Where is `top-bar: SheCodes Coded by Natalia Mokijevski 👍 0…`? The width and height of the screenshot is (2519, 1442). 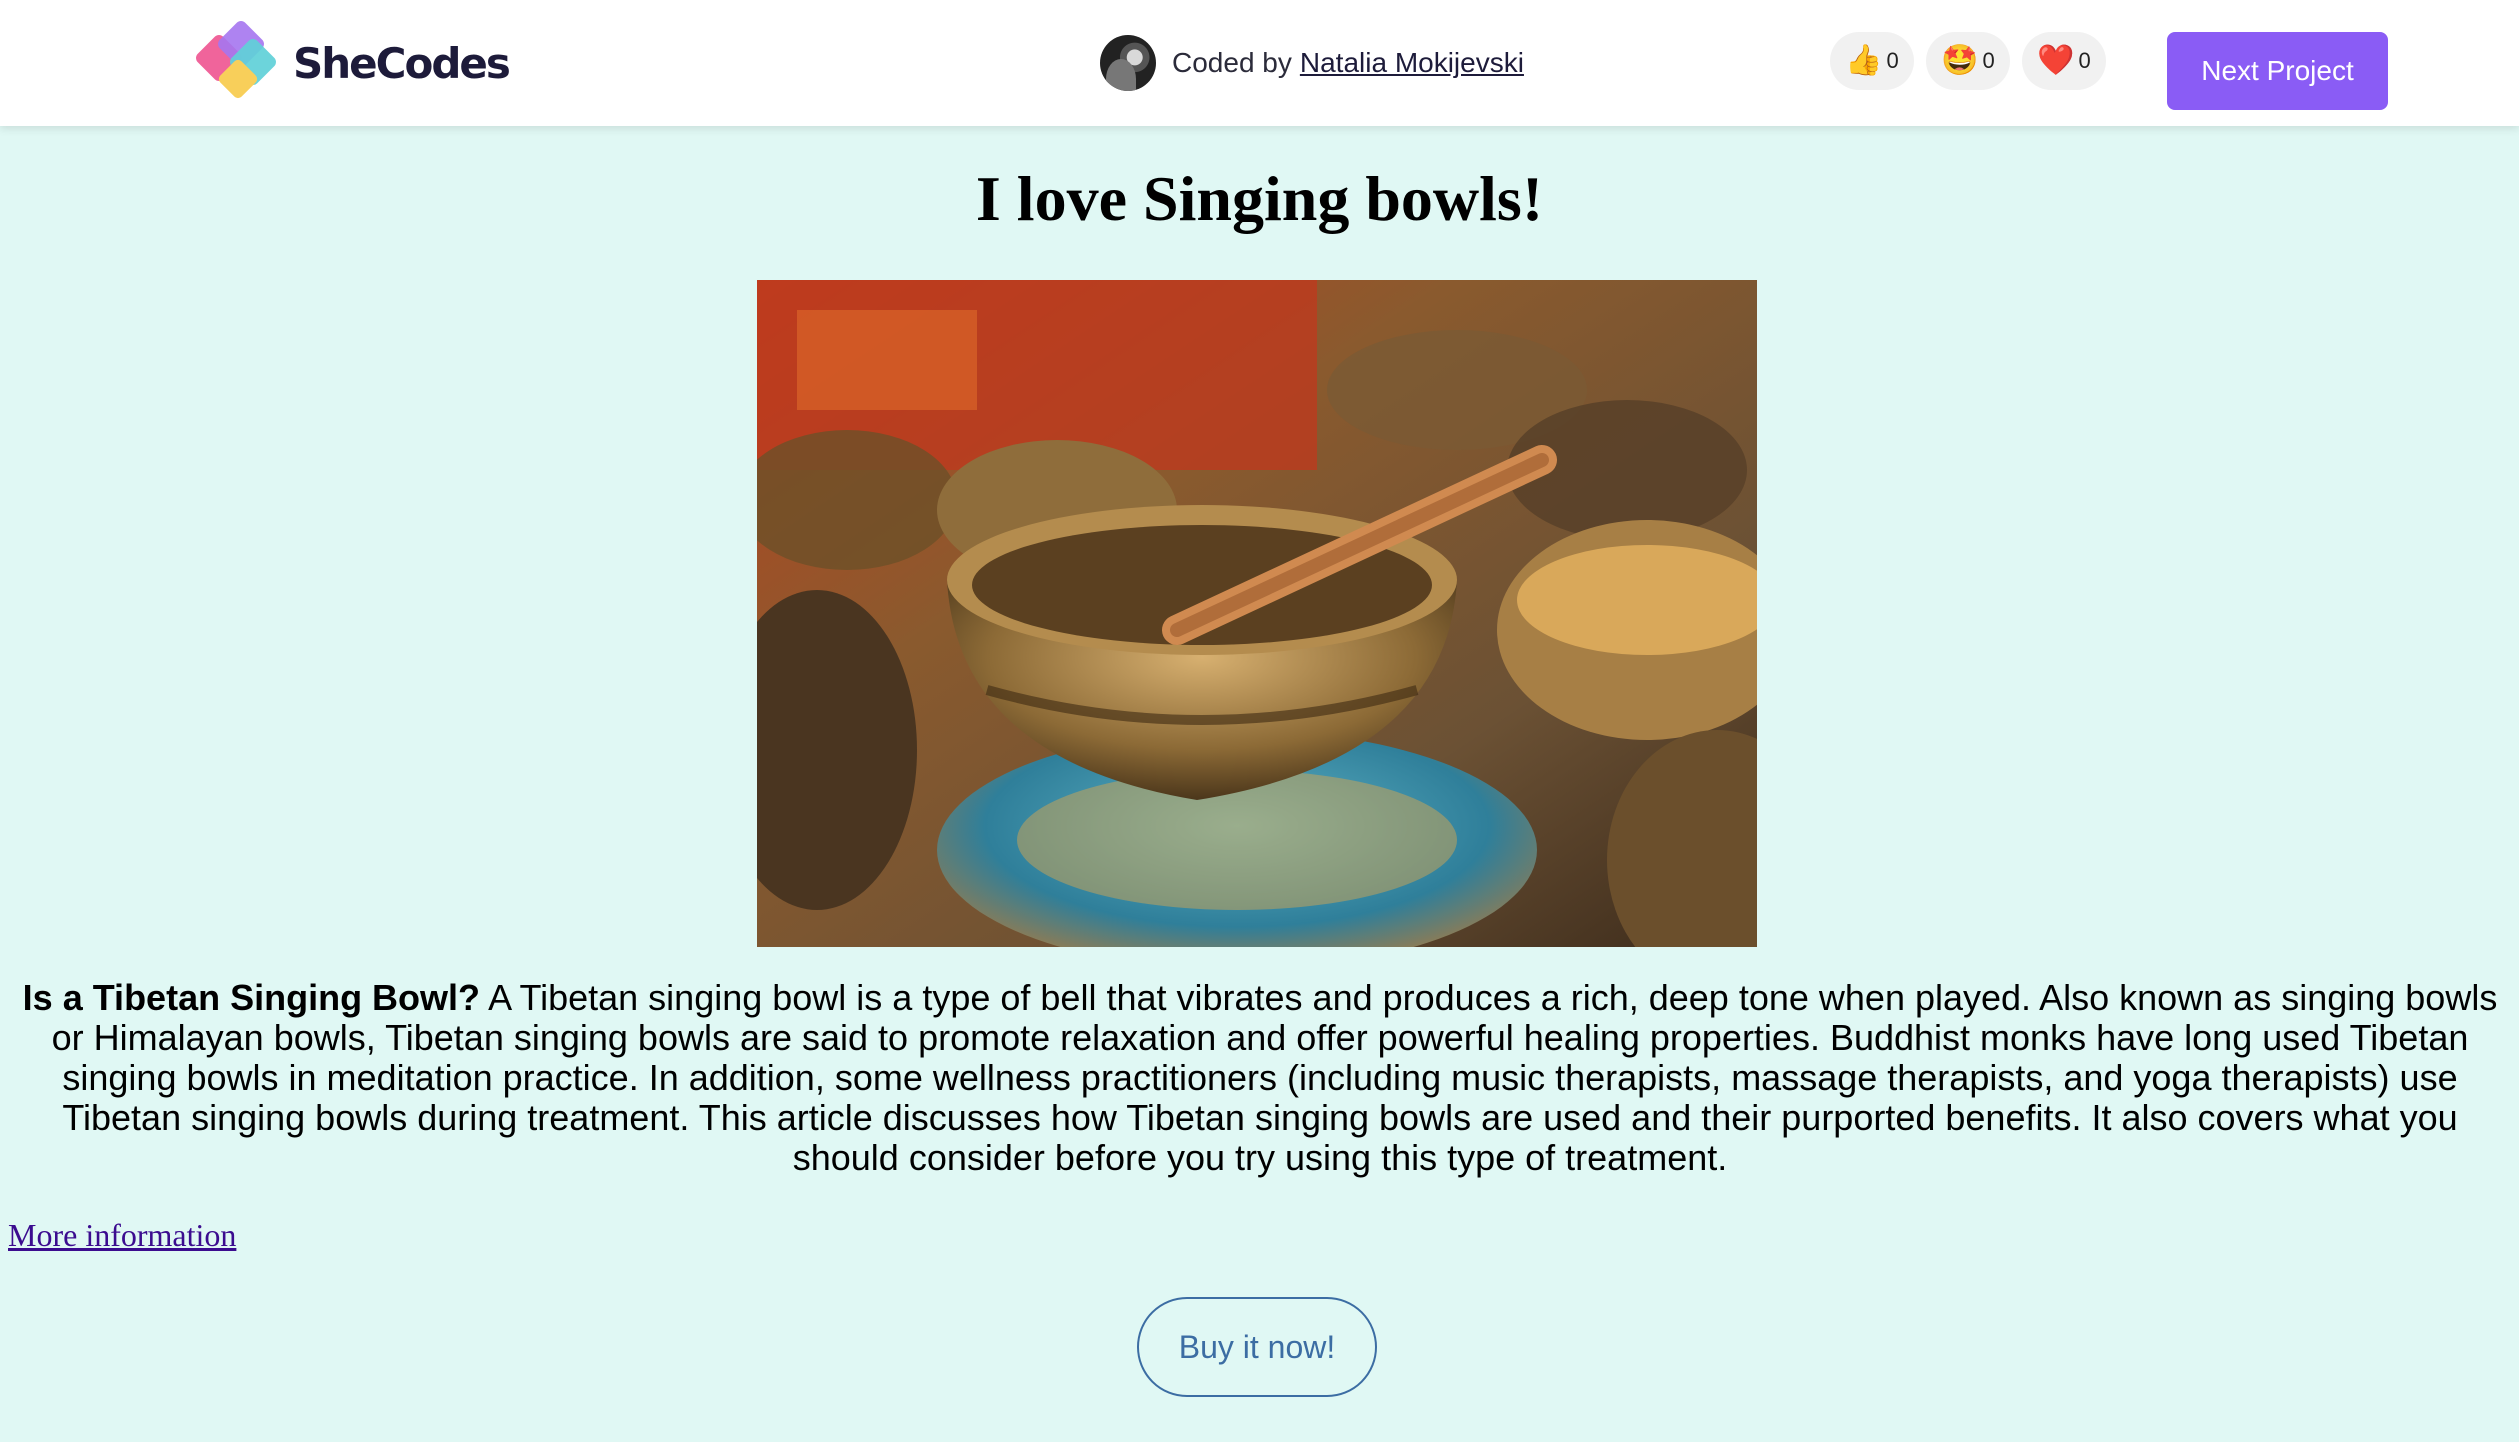 top-bar: SheCodes Coded by Natalia Mokijevski 👍 0… is located at coordinates (1259, 63).